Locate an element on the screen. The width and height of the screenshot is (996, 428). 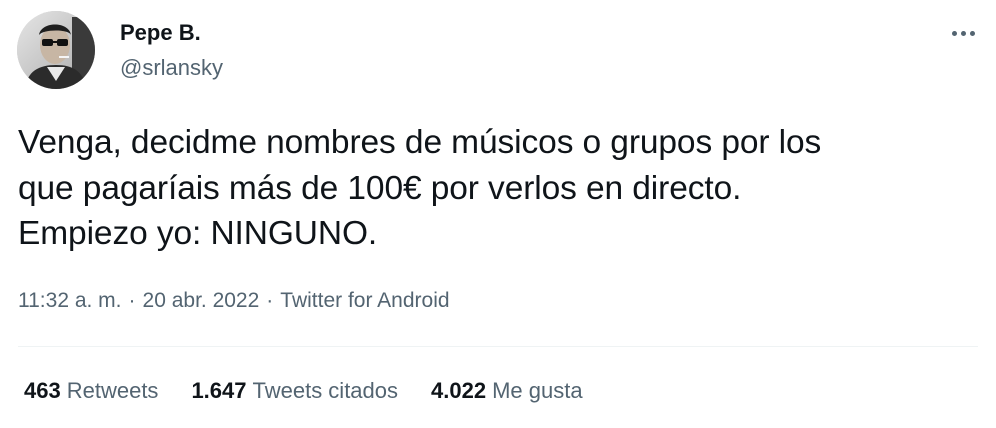
retweets-label: Retweets is located at coordinates (112, 390).